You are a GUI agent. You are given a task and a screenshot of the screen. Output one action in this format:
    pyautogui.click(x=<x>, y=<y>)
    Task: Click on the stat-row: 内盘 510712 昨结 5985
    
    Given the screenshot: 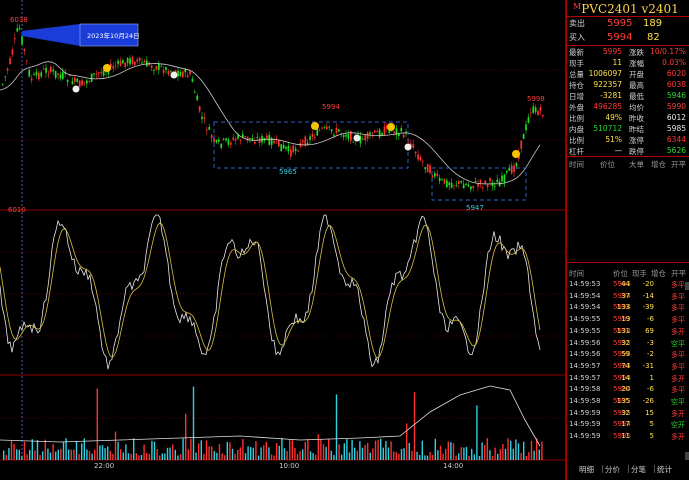 What is the action you would take?
    pyautogui.click(x=627, y=129)
    